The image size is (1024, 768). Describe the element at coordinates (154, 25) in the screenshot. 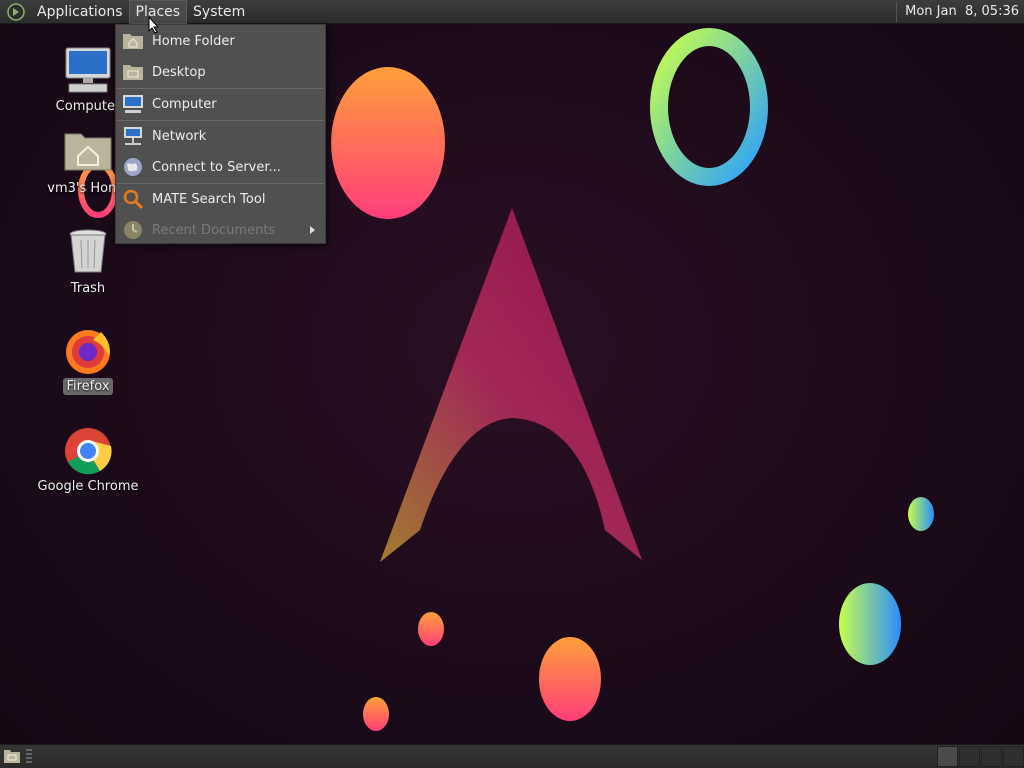

I see `mouse-cursor-icon` at that location.